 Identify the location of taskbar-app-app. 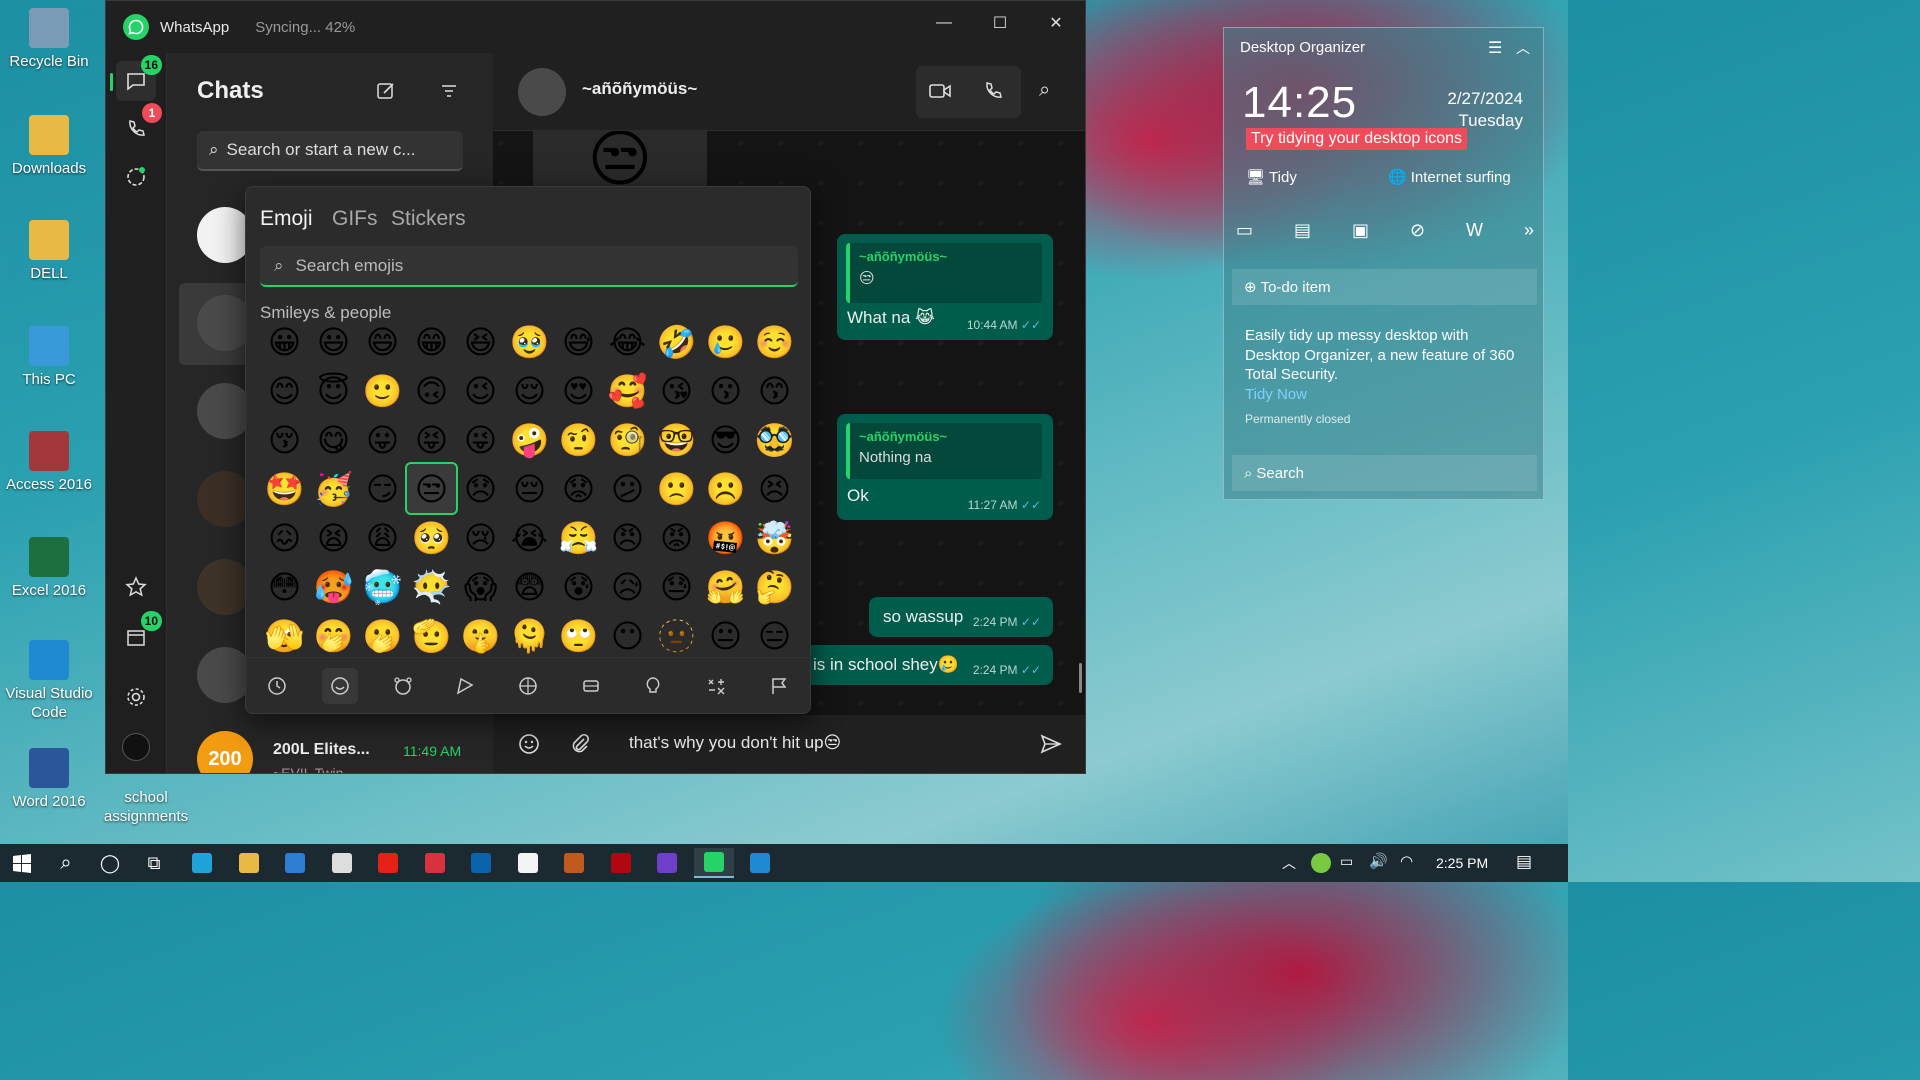
(574, 863).